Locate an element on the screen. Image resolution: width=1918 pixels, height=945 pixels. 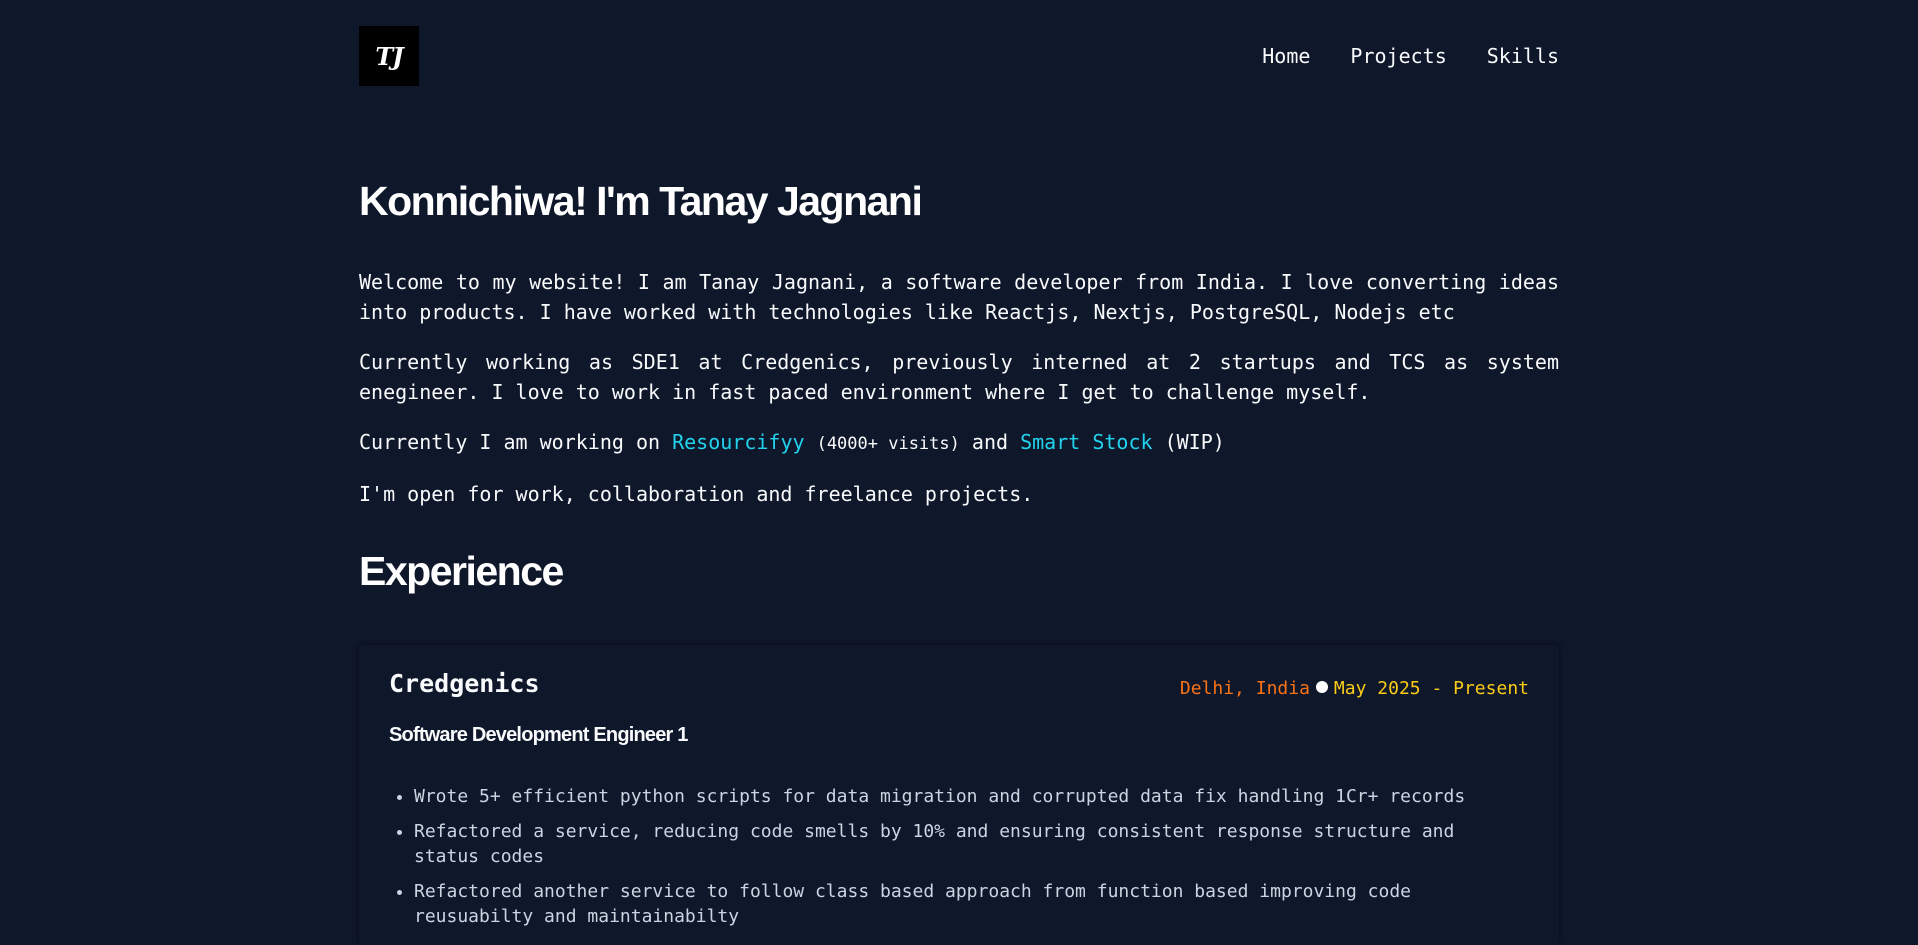
nav-skills: Skills is located at coordinates (1523, 56).